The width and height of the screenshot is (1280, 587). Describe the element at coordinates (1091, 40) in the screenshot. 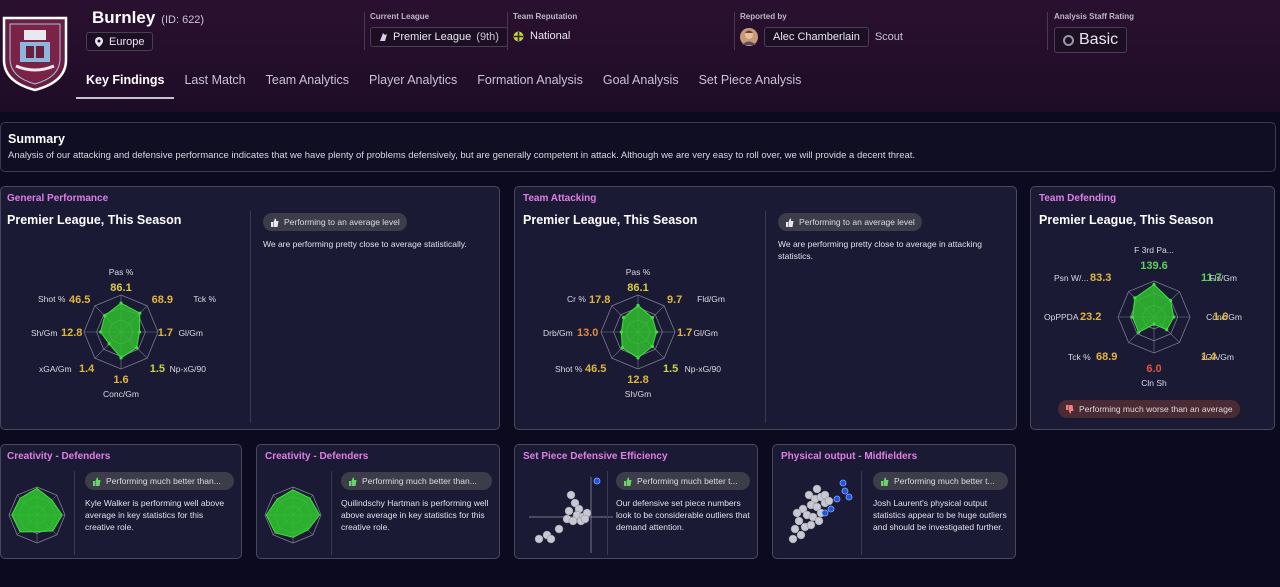

I see `staff-rating-chip: Basic` at that location.